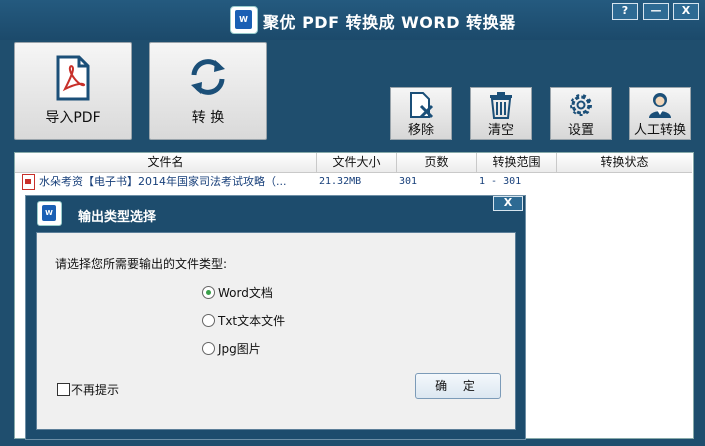 The height and width of the screenshot is (446, 705). Describe the element at coordinates (239, 349) in the screenshot. I see `radio-jpg-label: Jpg图片` at that location.